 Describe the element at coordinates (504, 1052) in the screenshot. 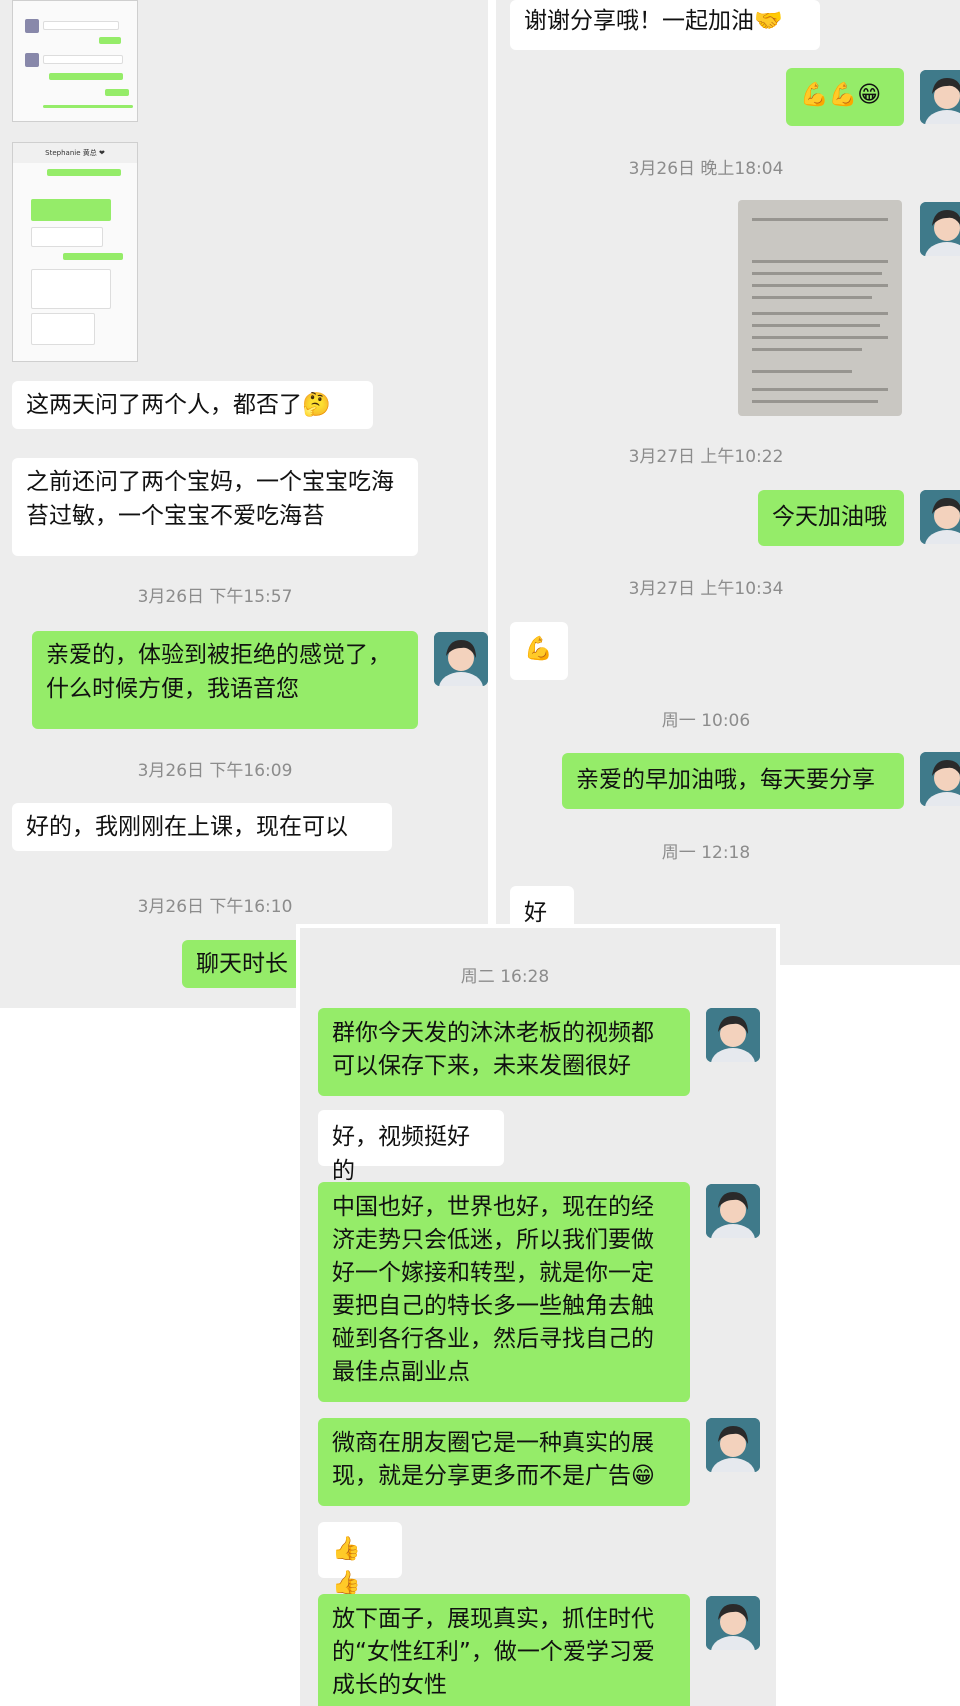

I see `message-bubble: 群你今天发的沐沐老板的视频都可以保存下来，未来发圈很好` at that location.